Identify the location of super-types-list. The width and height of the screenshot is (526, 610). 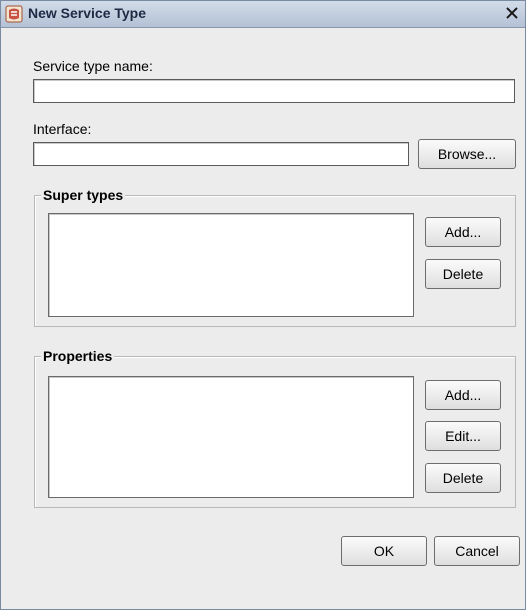
(231, 265).